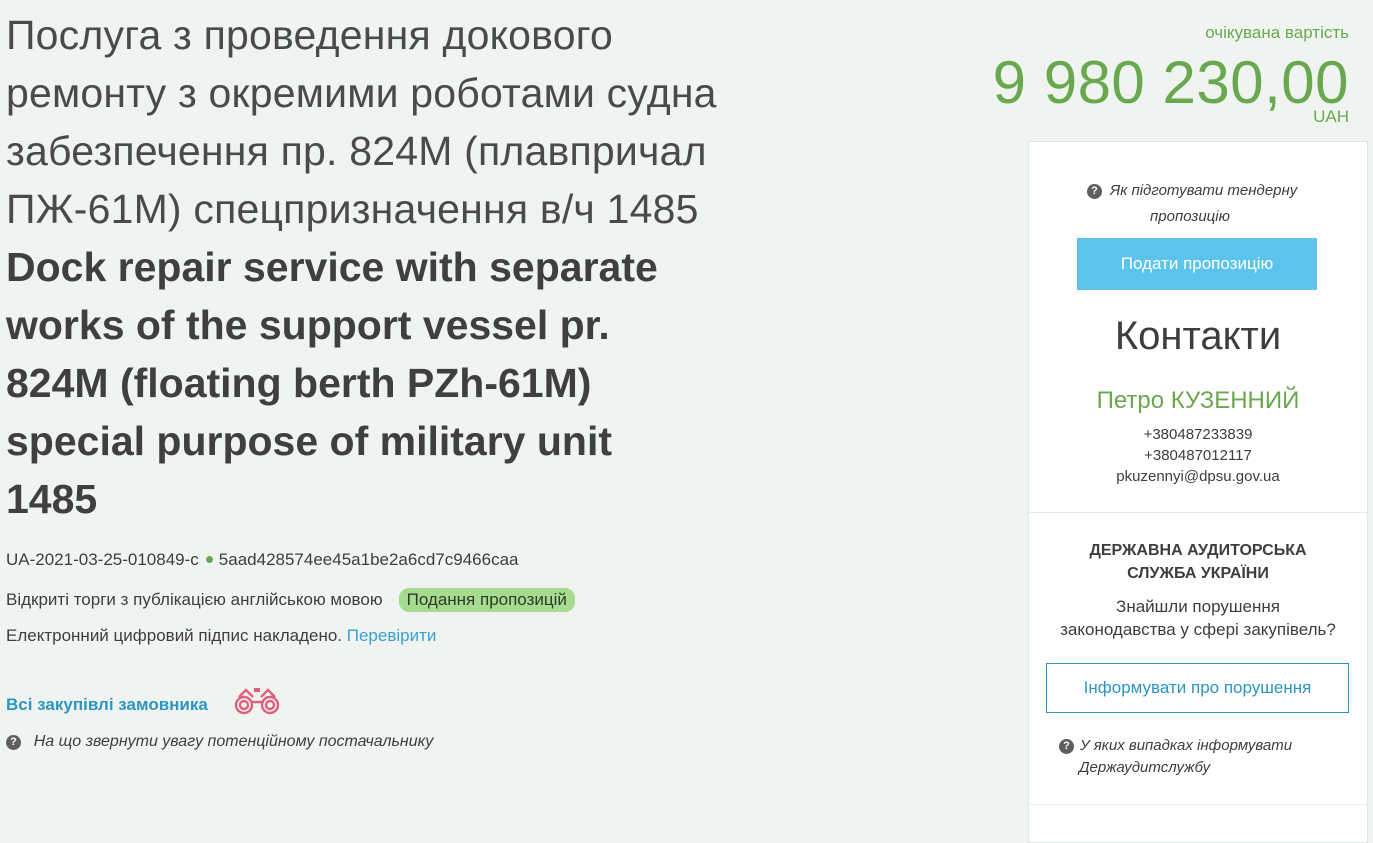 The width and height of the screenshot is (1373, 843). What do you see at coordinates (1198, 434) in the screenshot?
I see `contact-phone: +380487233839` at bounding box center [1198, 434].